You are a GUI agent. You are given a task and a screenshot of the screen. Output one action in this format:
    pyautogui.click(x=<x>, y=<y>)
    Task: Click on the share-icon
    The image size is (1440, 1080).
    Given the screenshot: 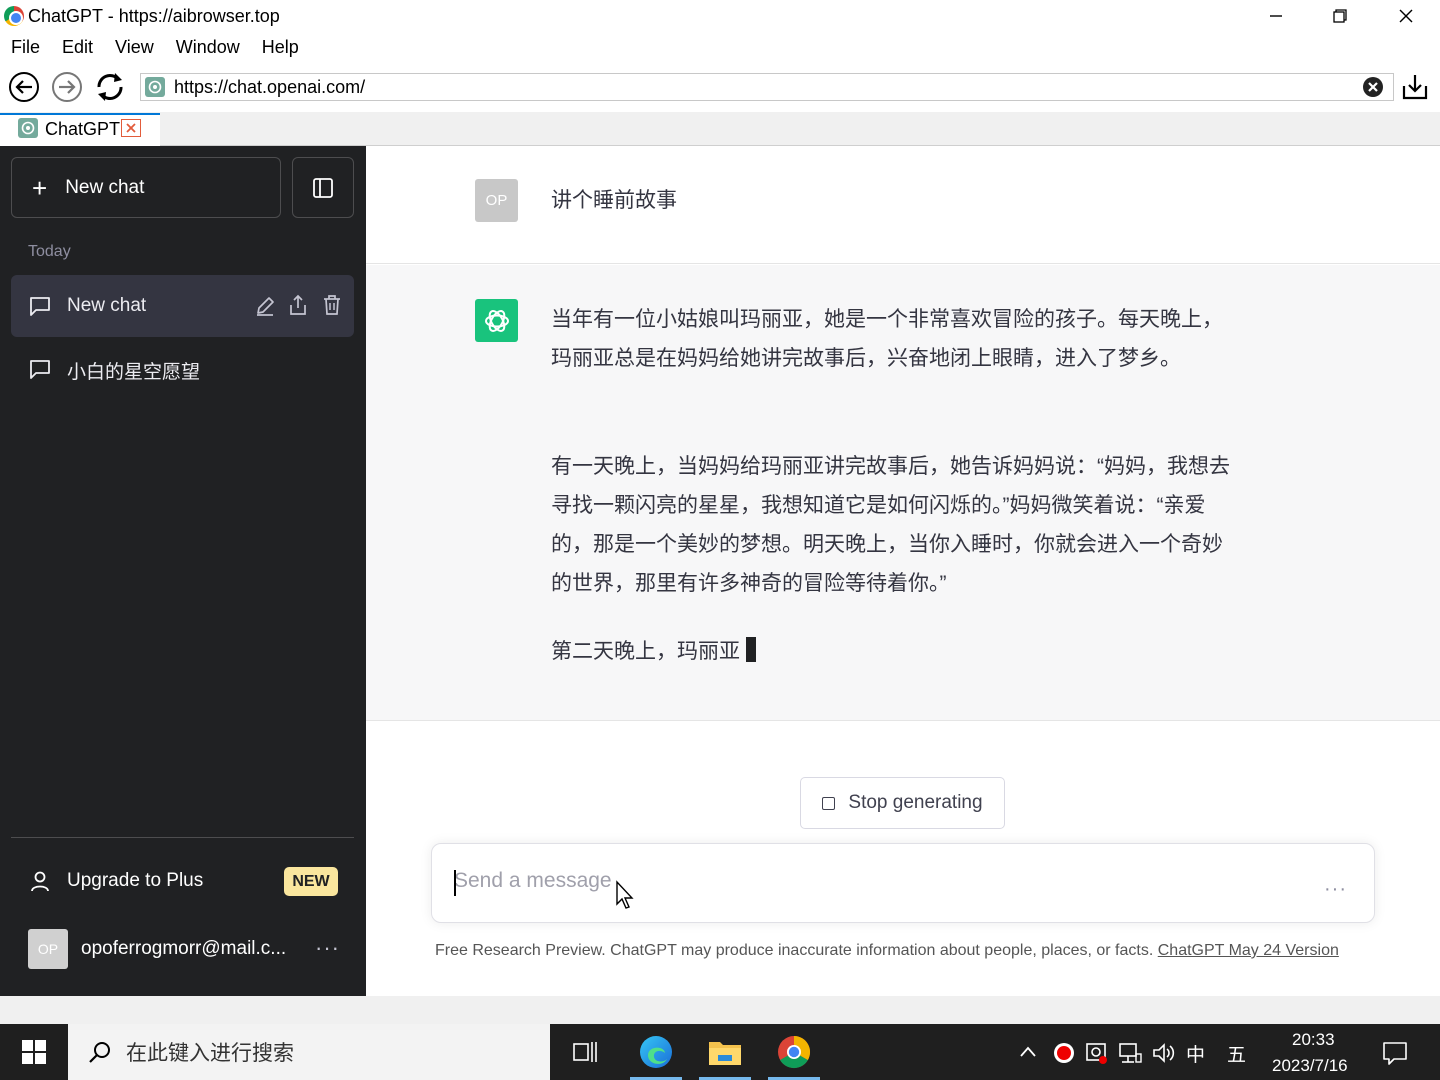 What is the action you would take?
    pyautogui.click(x=298, y=304)
    